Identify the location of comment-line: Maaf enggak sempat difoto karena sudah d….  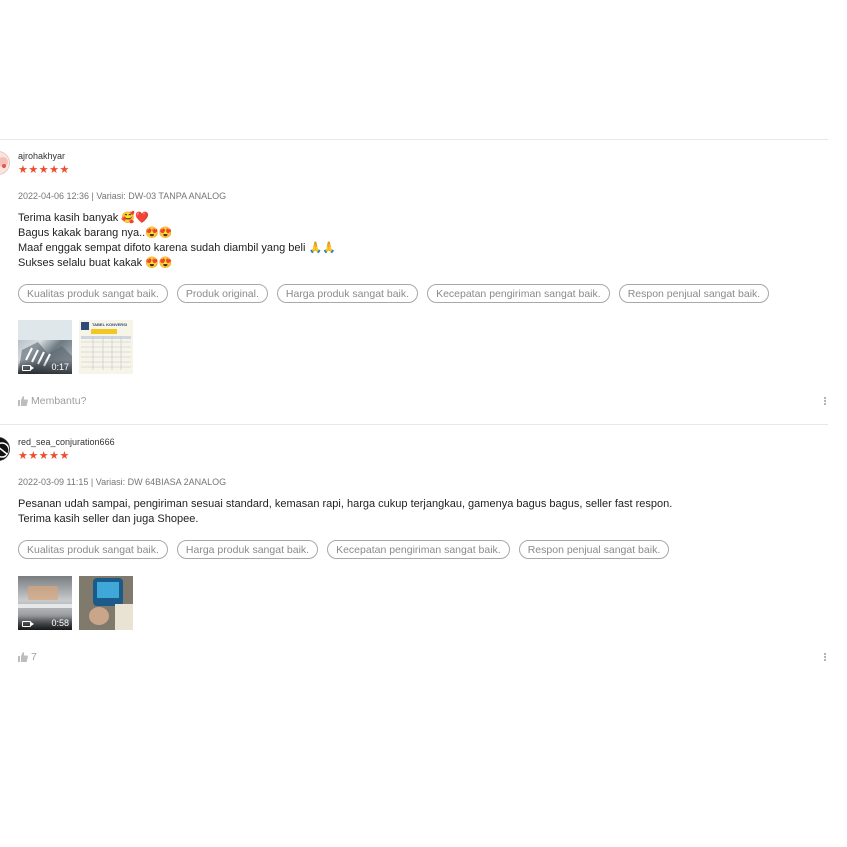
(177, 248).